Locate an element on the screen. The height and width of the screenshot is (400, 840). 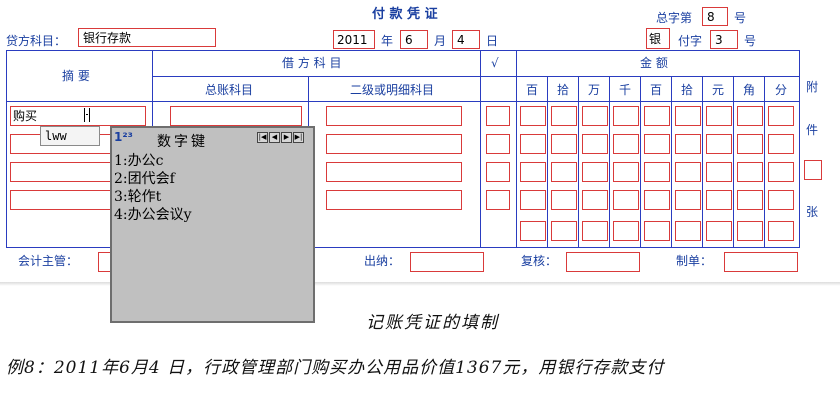
year-label: 年 is located at coordinates (387, 41).